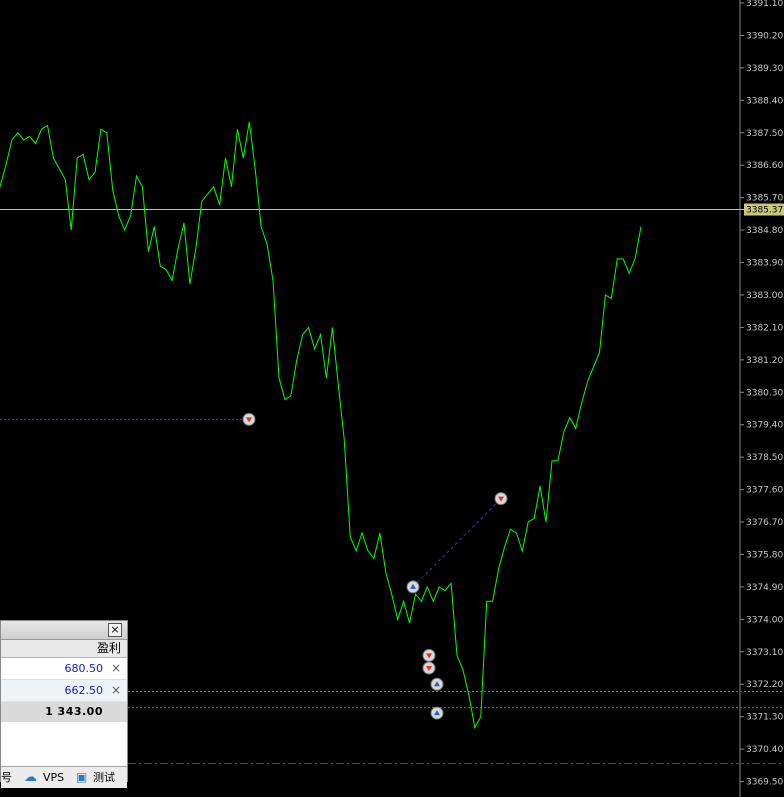  Describe the element at coordinates (764, 718) in the screenshot. I see `axis-tick-label: 3371.30` at that location.